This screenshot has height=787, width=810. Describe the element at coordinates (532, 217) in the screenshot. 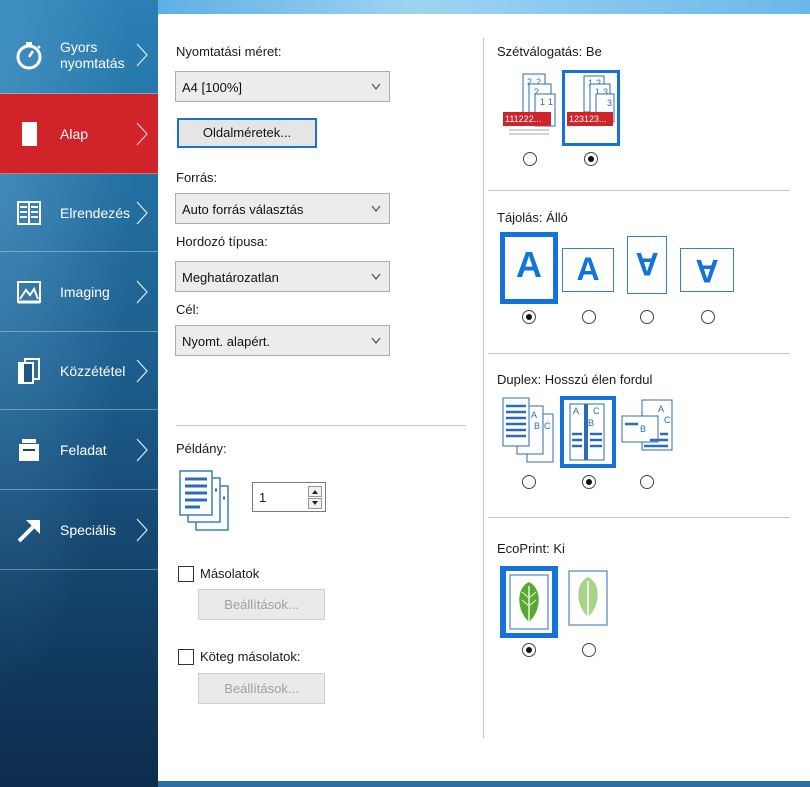

I see `orientation-label: Tájolás: Álló` at that location.